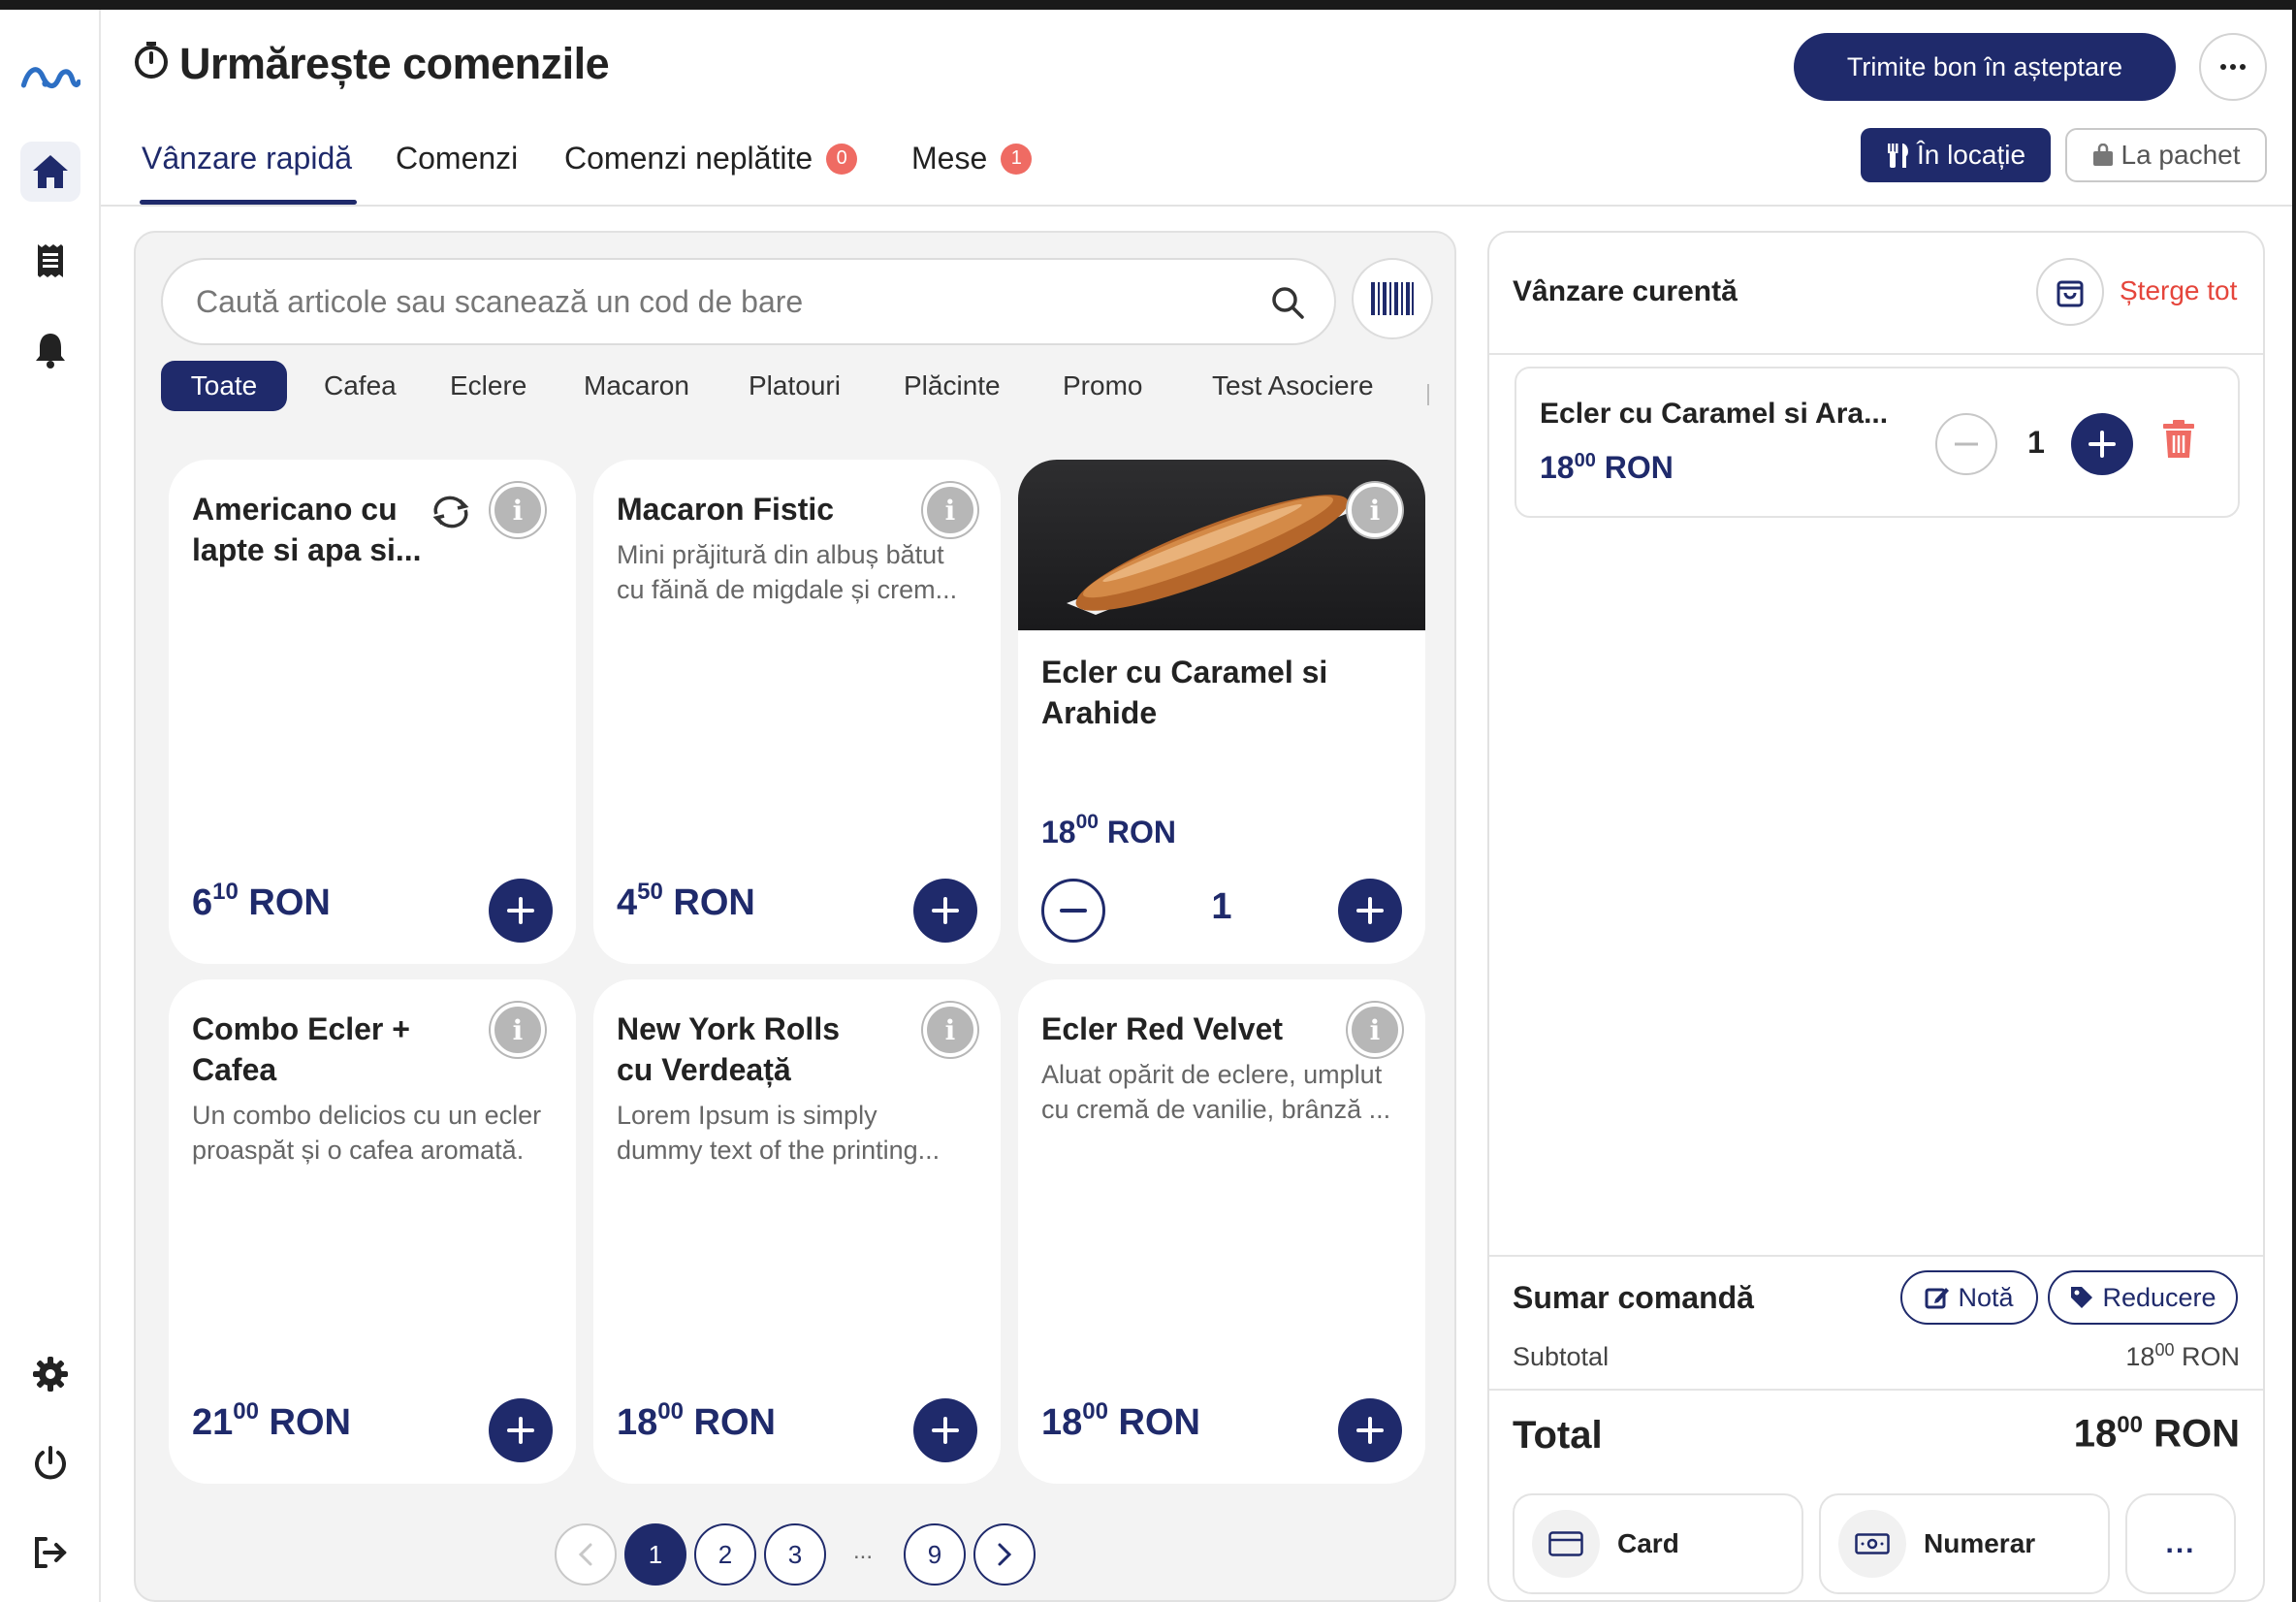  I want to click on tab-unpaid-orders: Comenzi neplătite 0, so click(711, 159).